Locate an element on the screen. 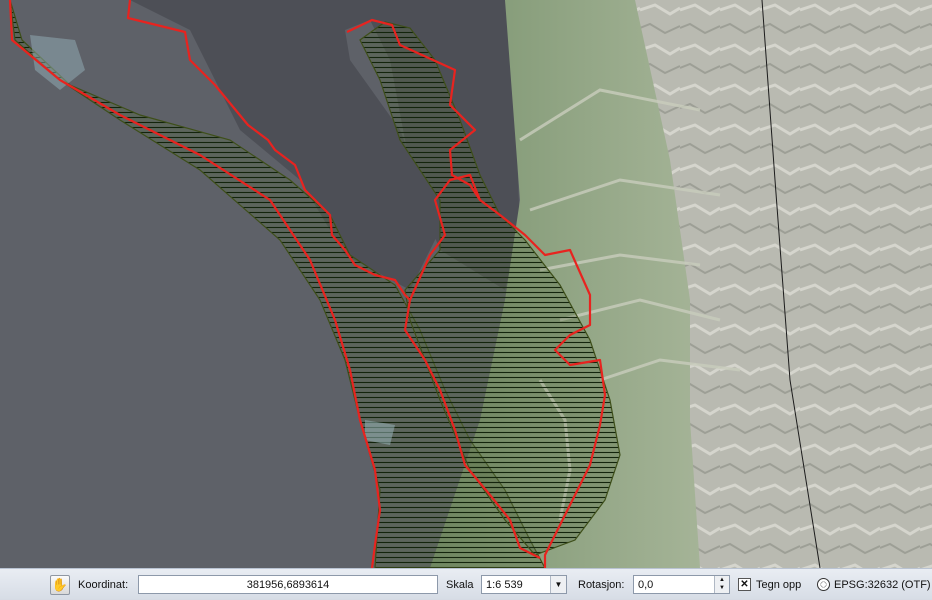 The height and width of the screenshot is (600, 932). scale-combobox: 1:6 539 ▼ is located at coordinates (524, 584).